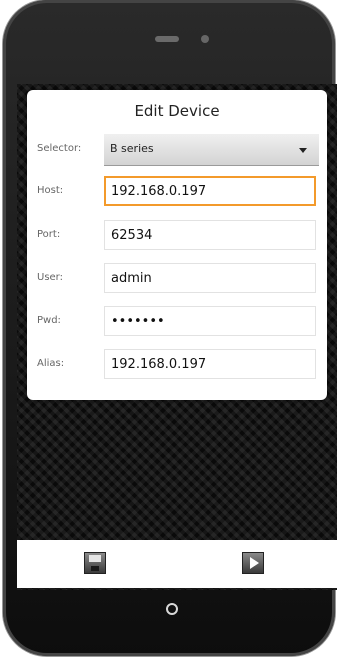  What do you see at coordinates (210, 235) in the screenshot?
I see `port-input` at bounding box center [210, 235].